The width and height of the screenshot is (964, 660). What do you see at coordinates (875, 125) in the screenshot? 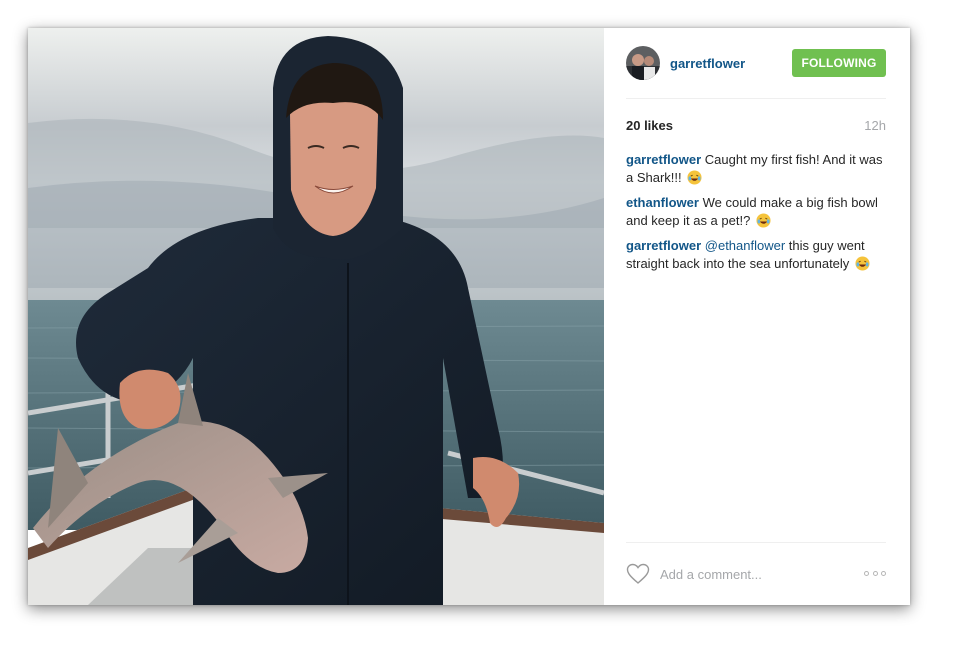
I see `post-timestamp: 12h` at bounding box center [875, 125].